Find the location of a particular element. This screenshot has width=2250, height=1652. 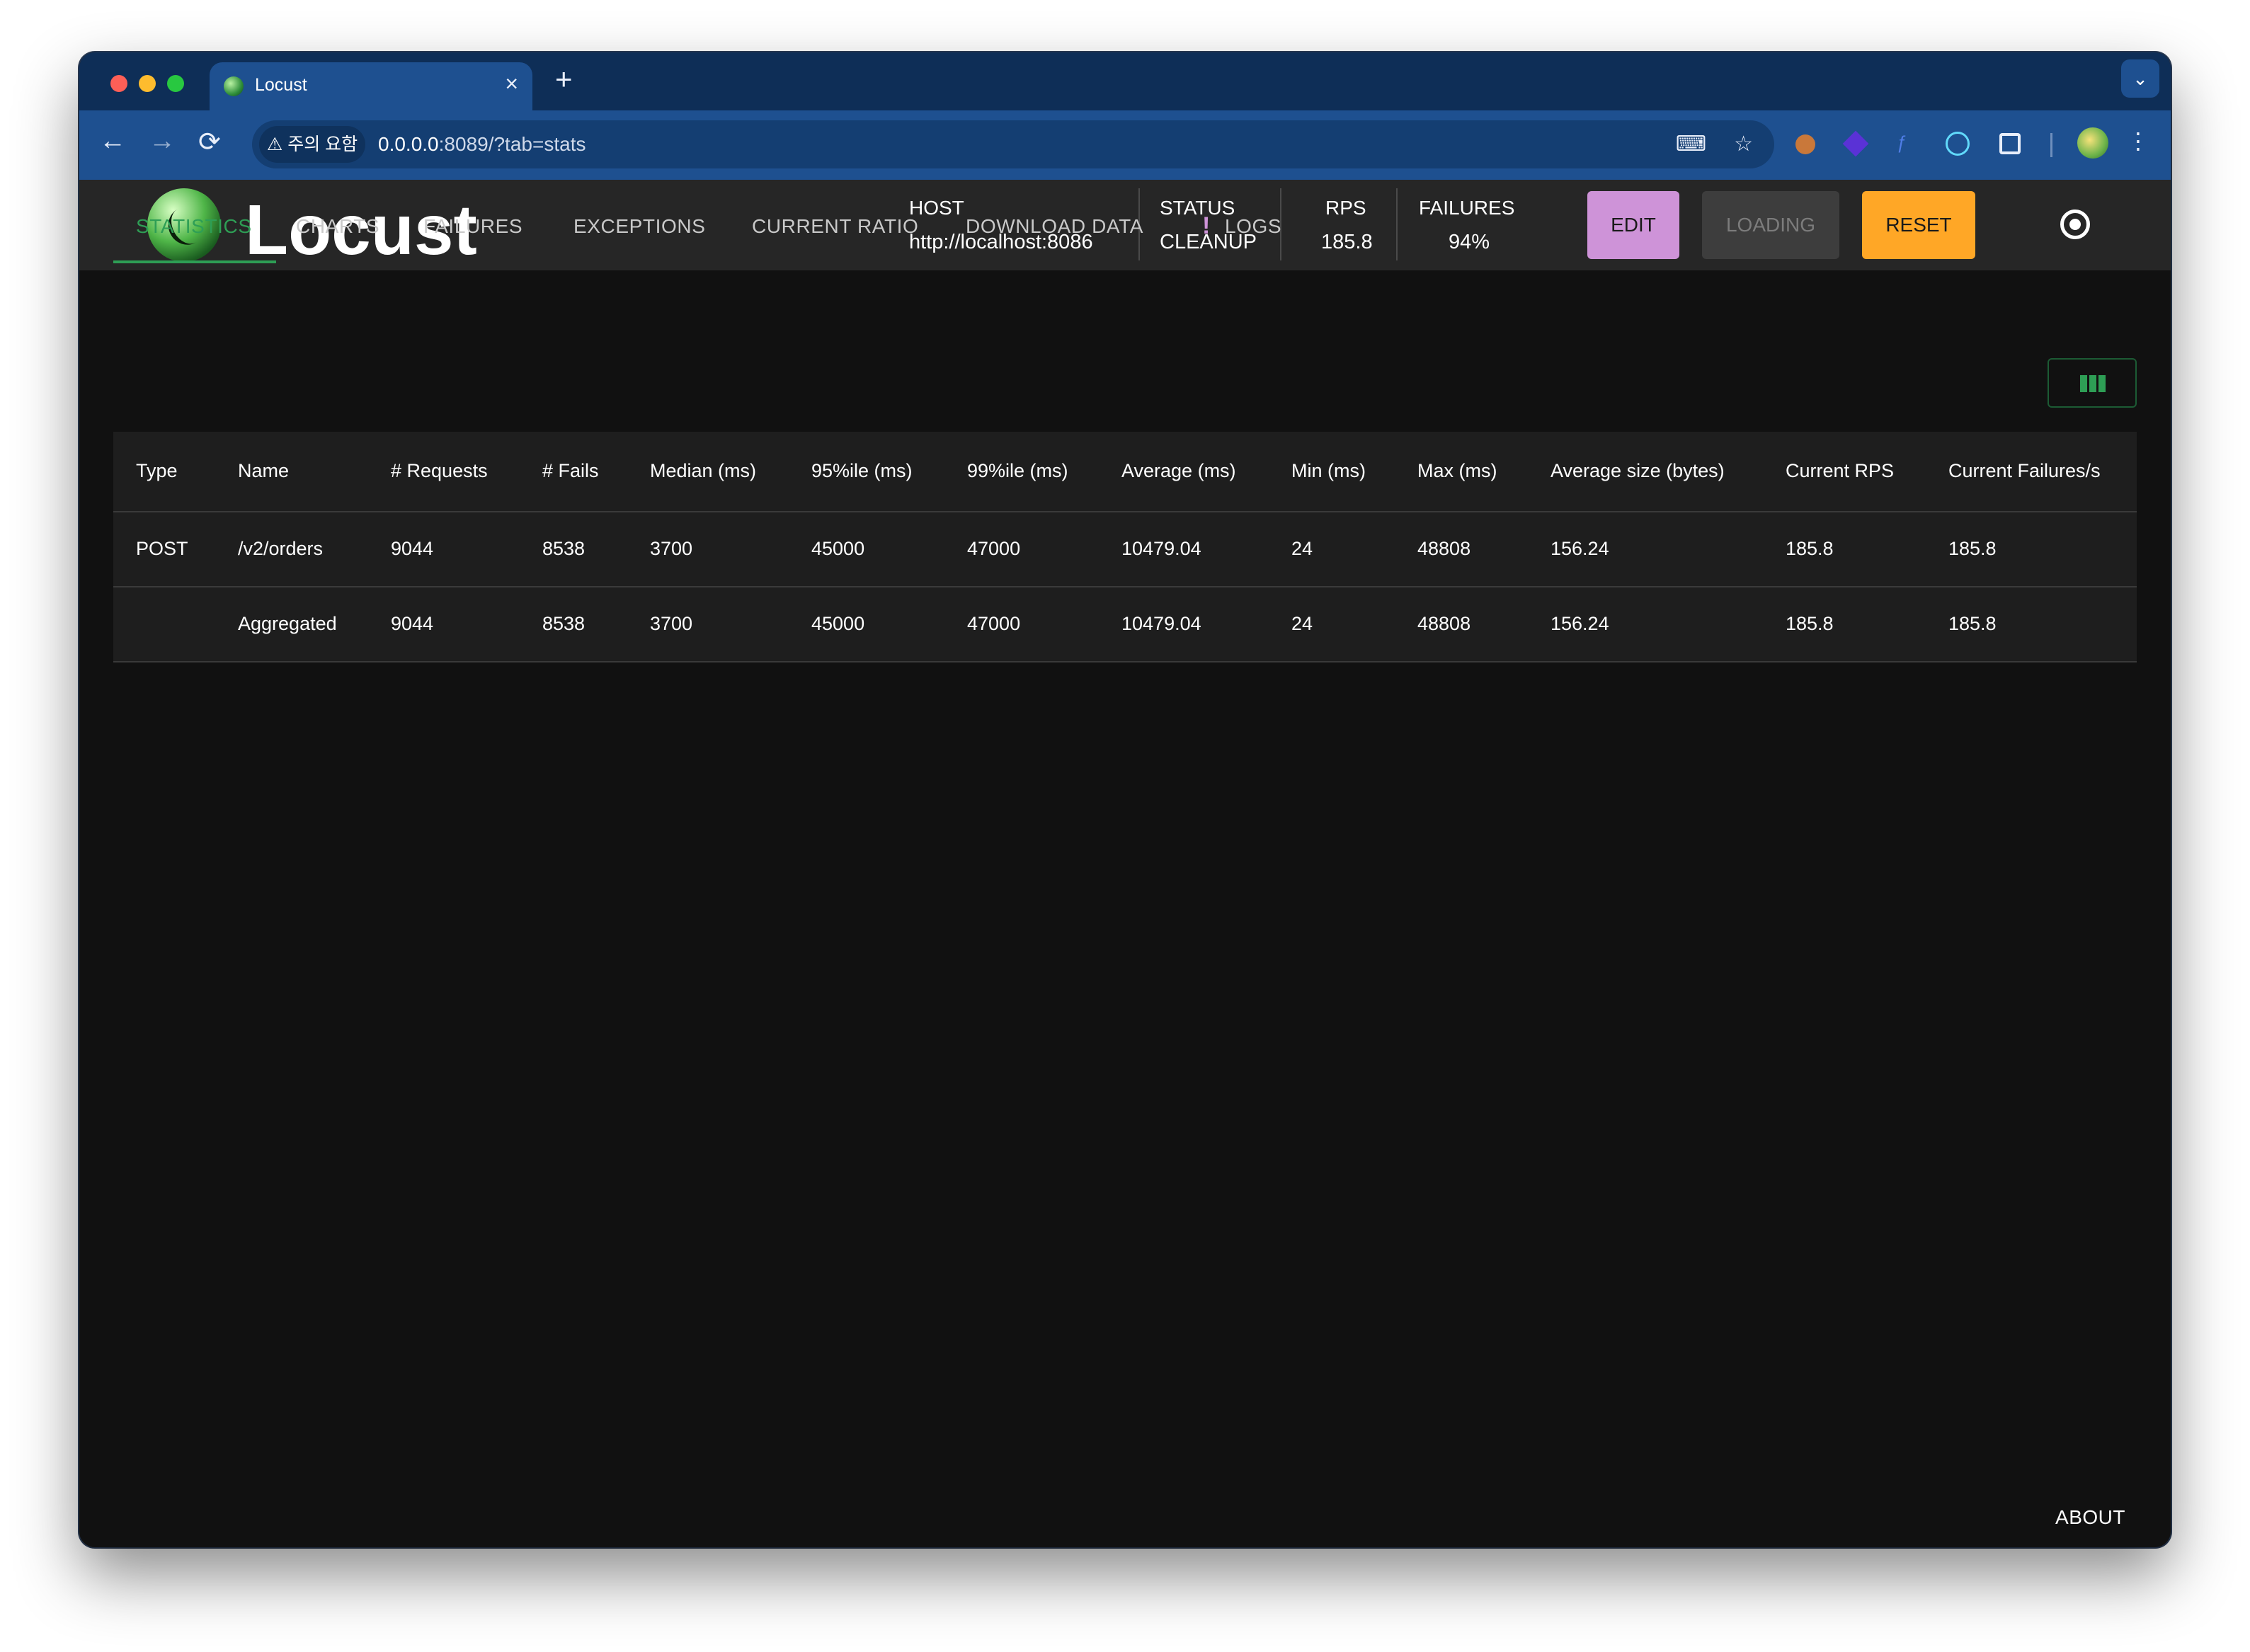

address-bar: ⚠ 주의 요함 0.0.0.0:8089/?tab=stats ⌨ ☆ is located at coordinates (1013, 144).